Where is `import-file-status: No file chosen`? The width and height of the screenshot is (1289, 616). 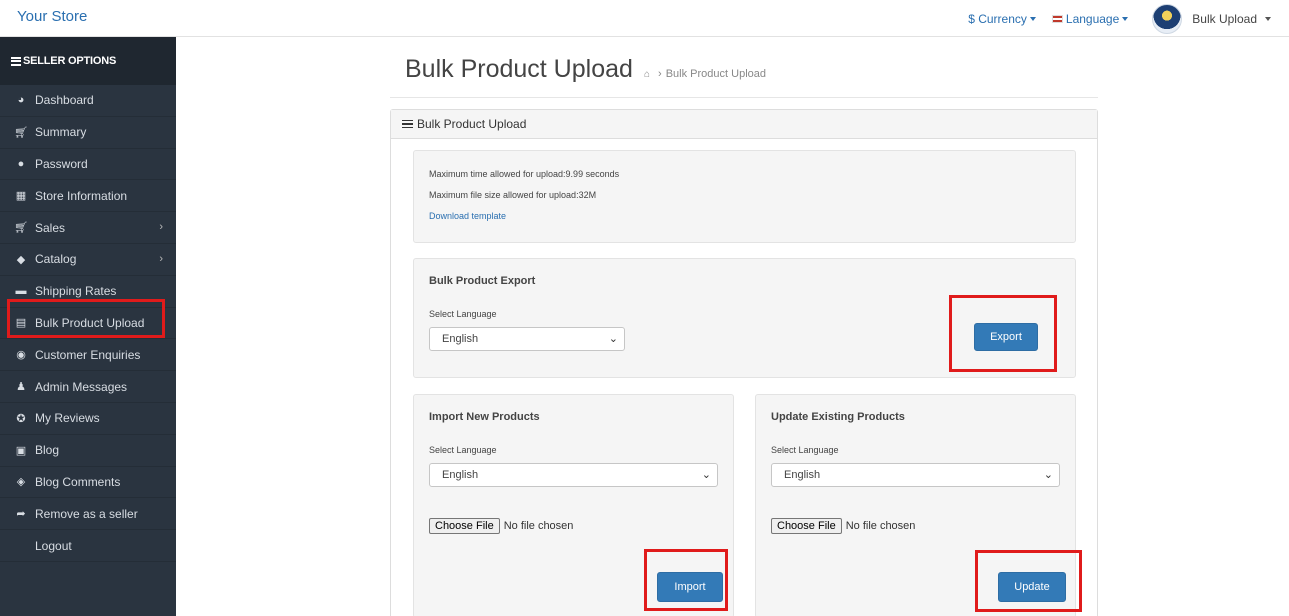
import-file-status: No file chosen is located at coordinates (538, 526).